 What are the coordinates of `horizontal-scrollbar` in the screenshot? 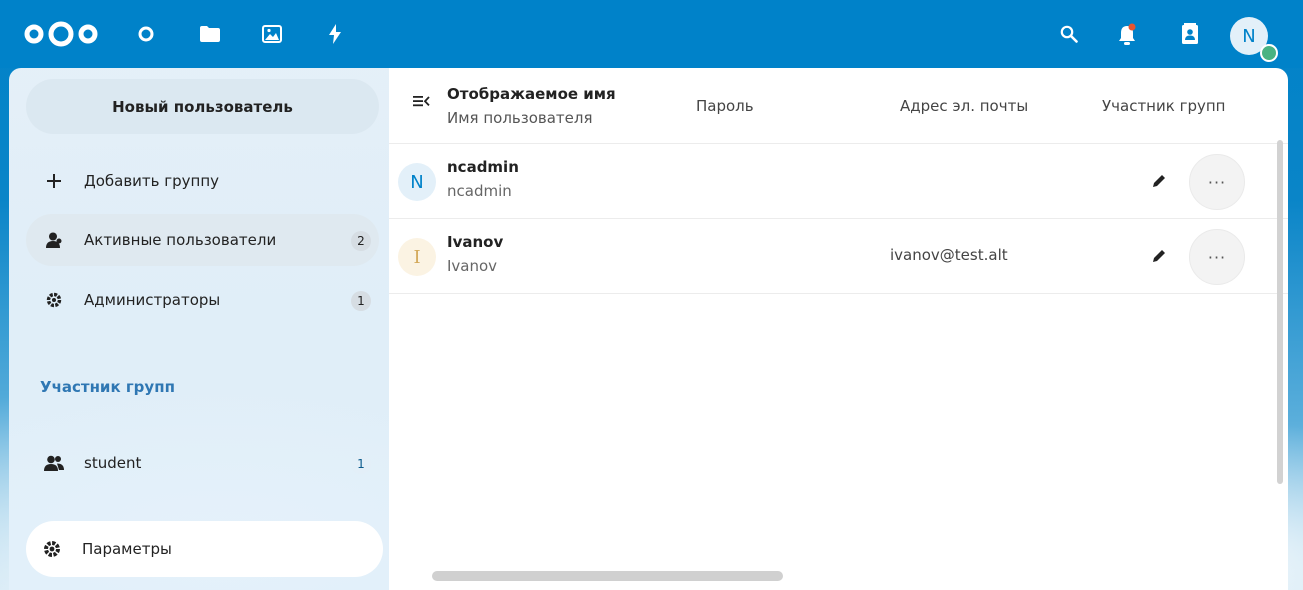 It's located at (607, 576).